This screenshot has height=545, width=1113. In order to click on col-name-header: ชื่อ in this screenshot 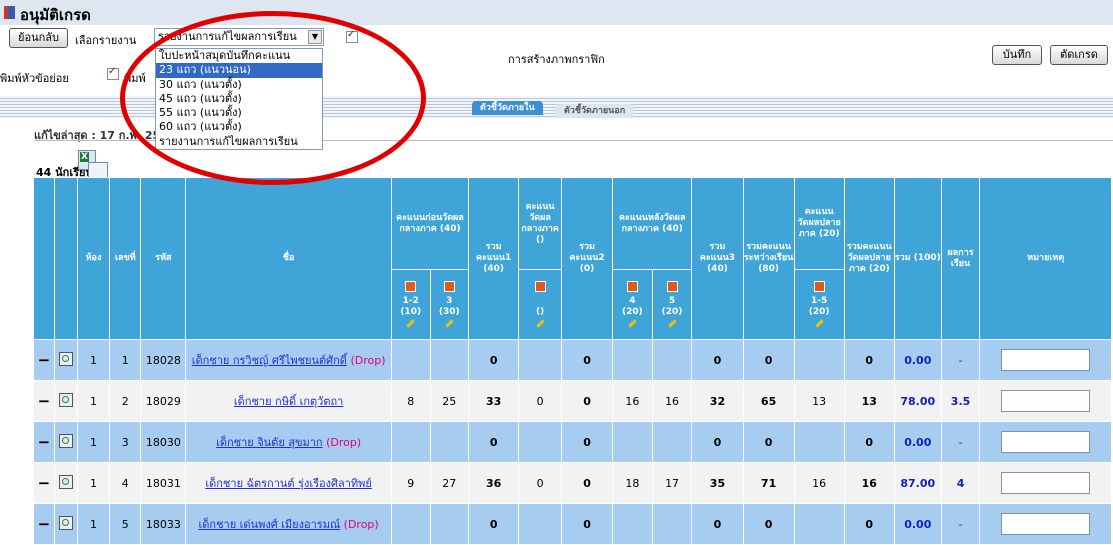, I will do `click(288, 258)`.